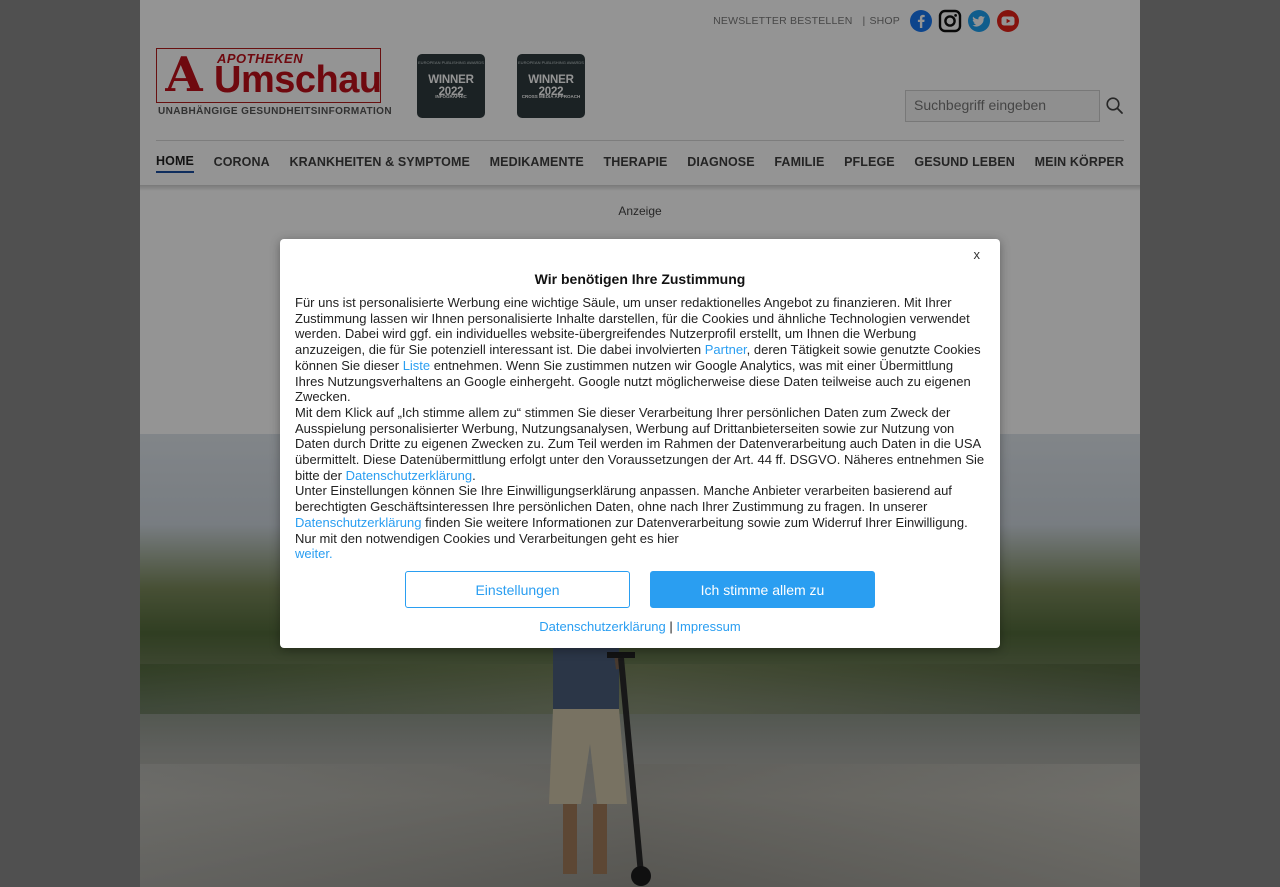 The image size is (1280, 887). Describe the element at coordinates (474, 475) in the screenshot. I see `consent-text-segment: .` at that location.